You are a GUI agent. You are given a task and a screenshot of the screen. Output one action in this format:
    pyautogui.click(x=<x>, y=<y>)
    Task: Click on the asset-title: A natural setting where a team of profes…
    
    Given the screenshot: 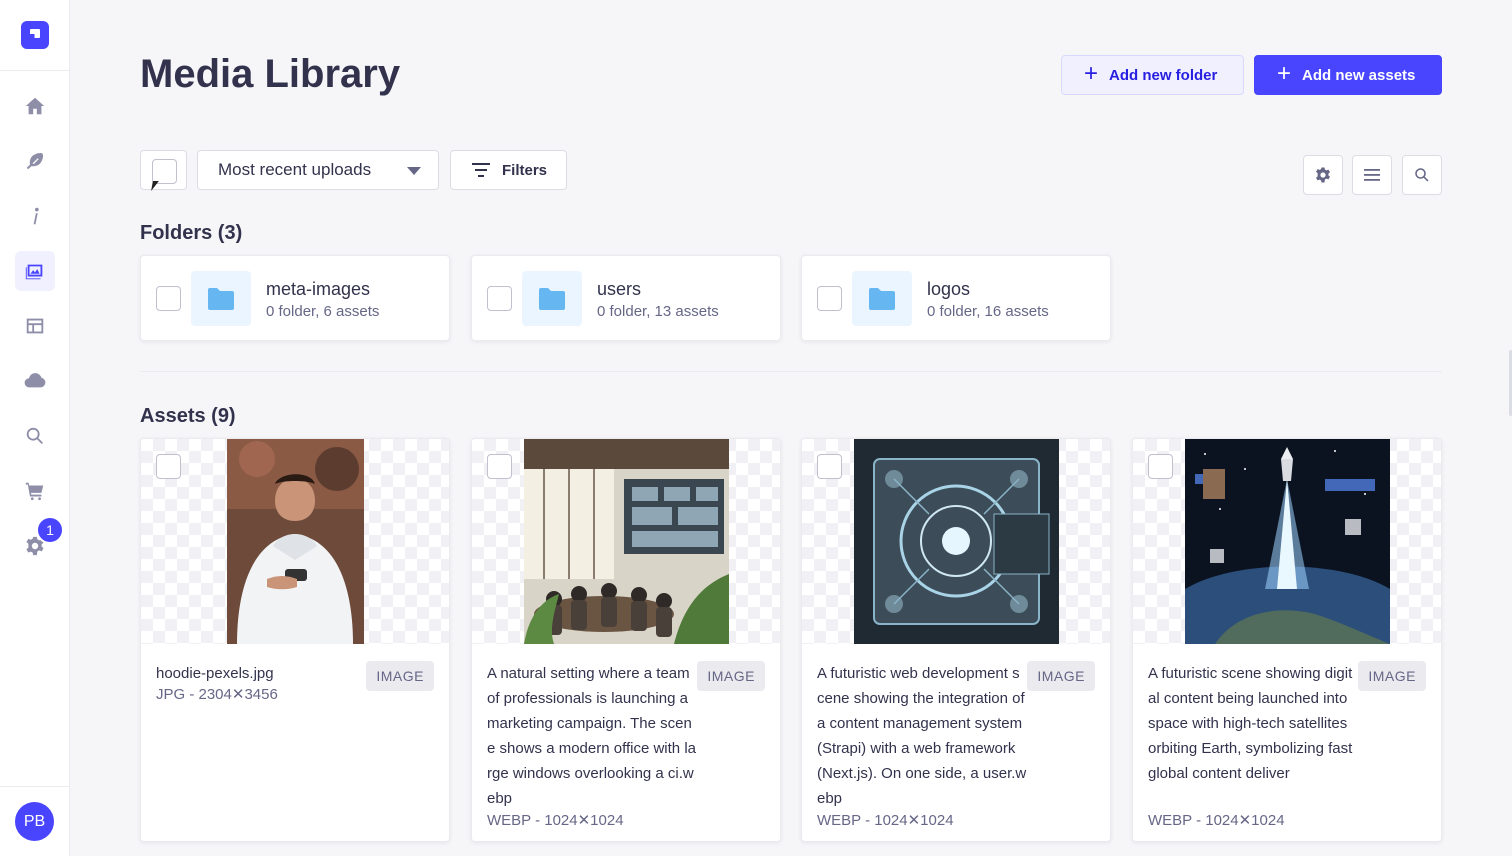 What is the action you would take?
    pyautogui.click(x=591, y=736)
    